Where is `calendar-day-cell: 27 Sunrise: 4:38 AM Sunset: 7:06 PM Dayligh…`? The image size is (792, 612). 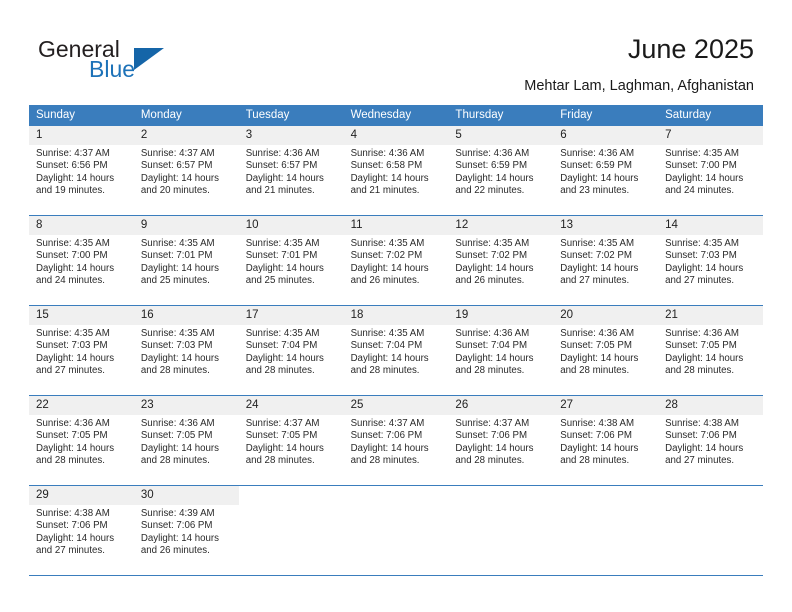
calendar-day-cell: 27 Sunrise: 4:38 AM Sunset: 7:06 PM Dayligh… is located at coordinates (606, 440).